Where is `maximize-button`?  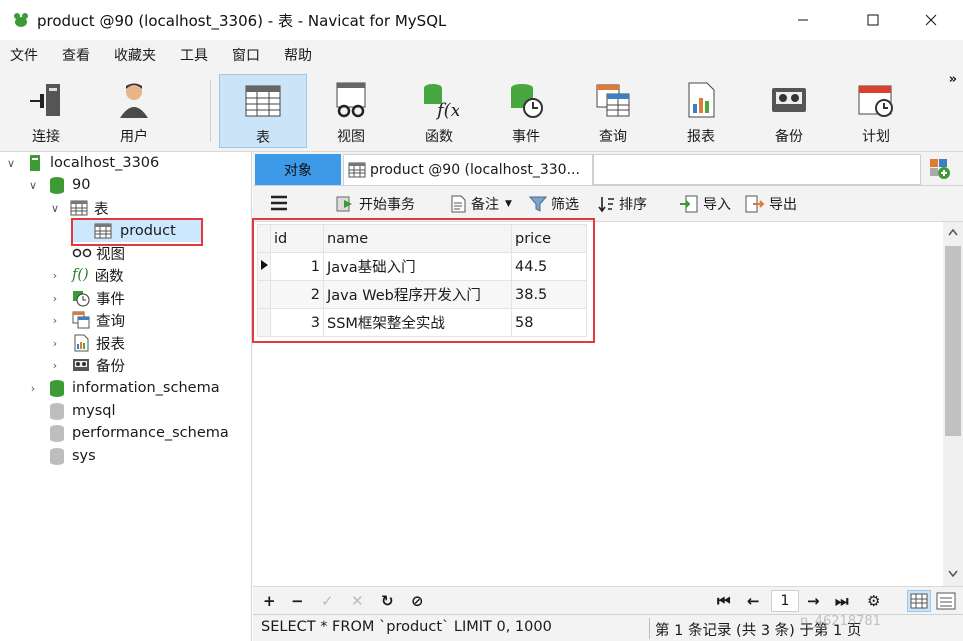 maximize-button is located at coordinates (873, 20).